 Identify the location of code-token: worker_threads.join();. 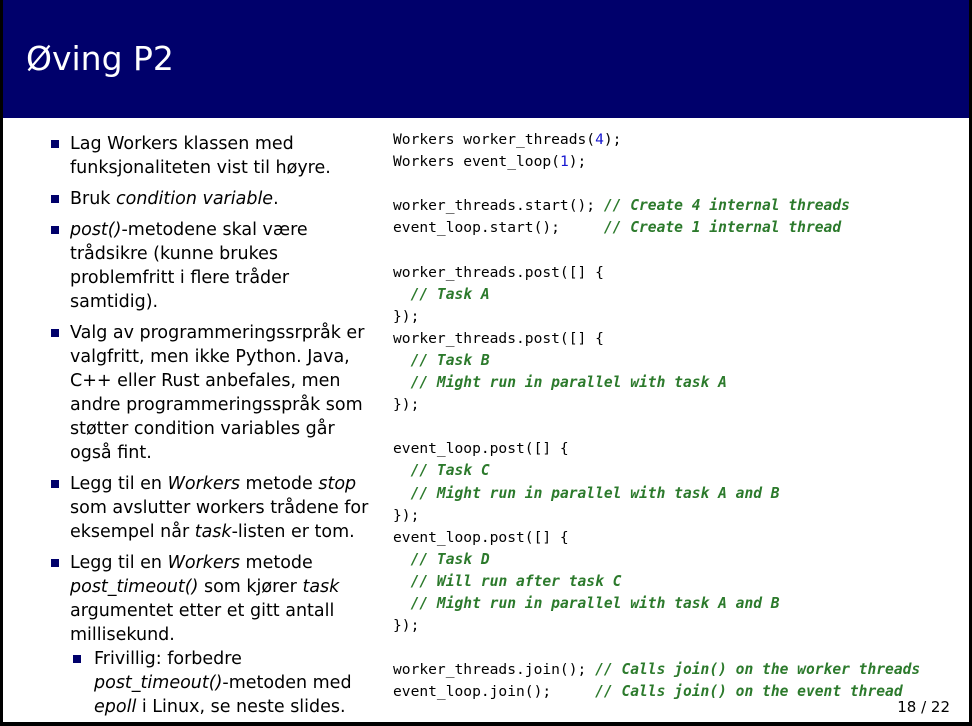
(494, 670).